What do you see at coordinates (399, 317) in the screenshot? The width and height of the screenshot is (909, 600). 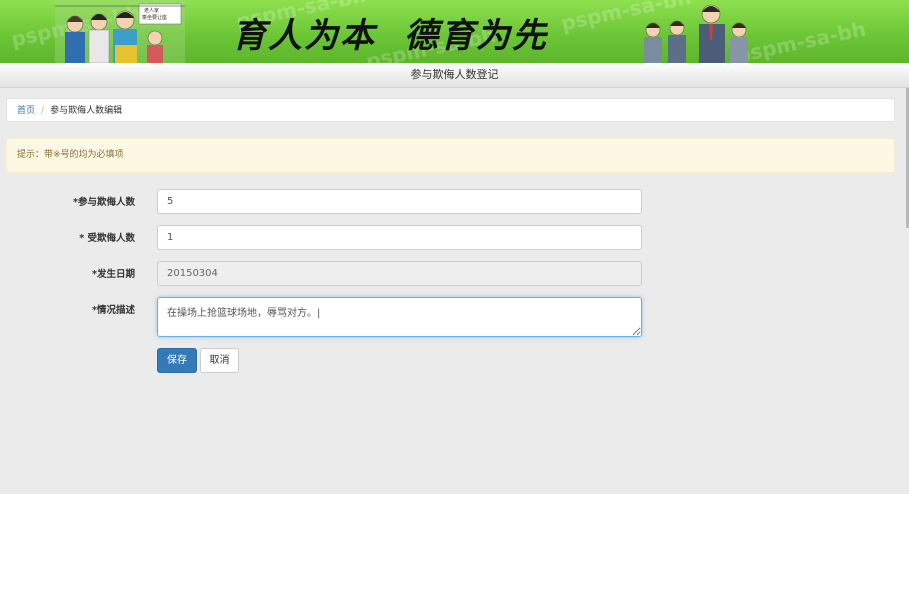 I see `description-textarea: 在操场上抢篮球场地，辱骂对方。|` at bounding box center [399, 317].